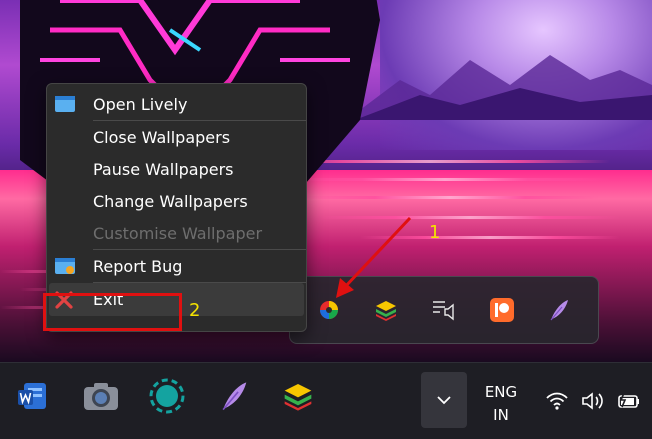  I want to click on feather-icon, so click(559, 310).